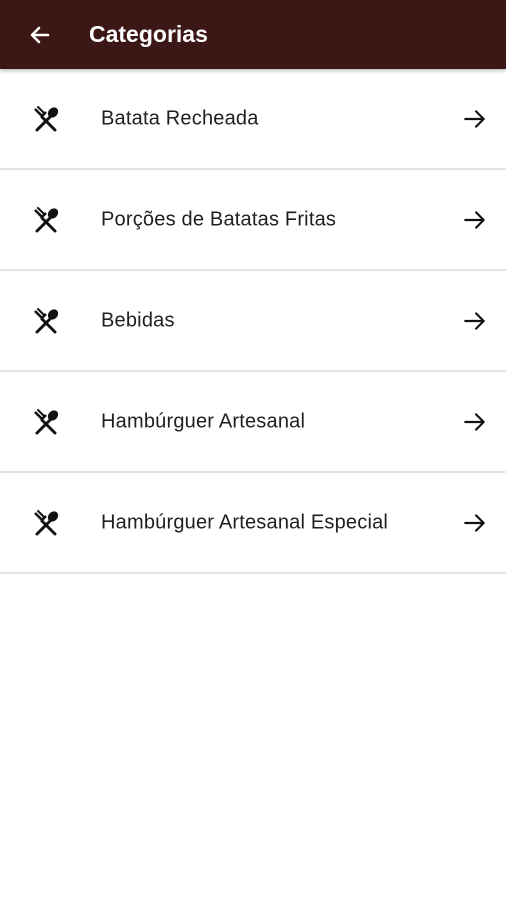 Image resolution: width=506 pixels, height=900 pixels. I want to click on app-bar: Categorias, so click(253, 34).